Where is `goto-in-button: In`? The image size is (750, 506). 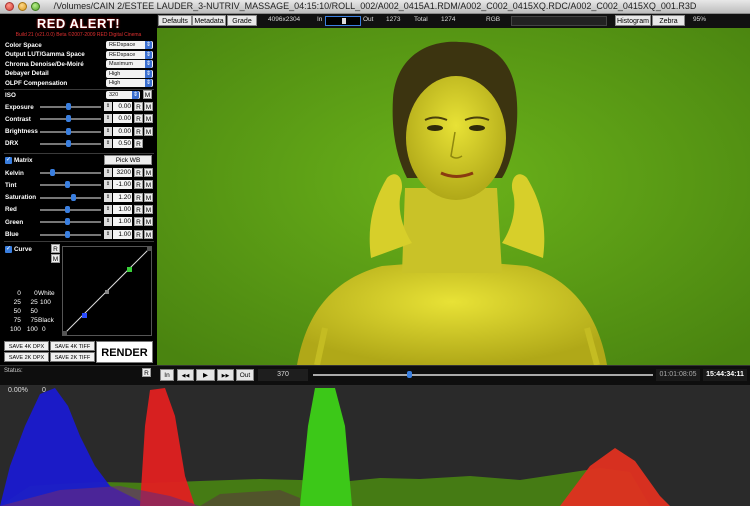 goto-in-button: In is located at coordinates (167, 375).